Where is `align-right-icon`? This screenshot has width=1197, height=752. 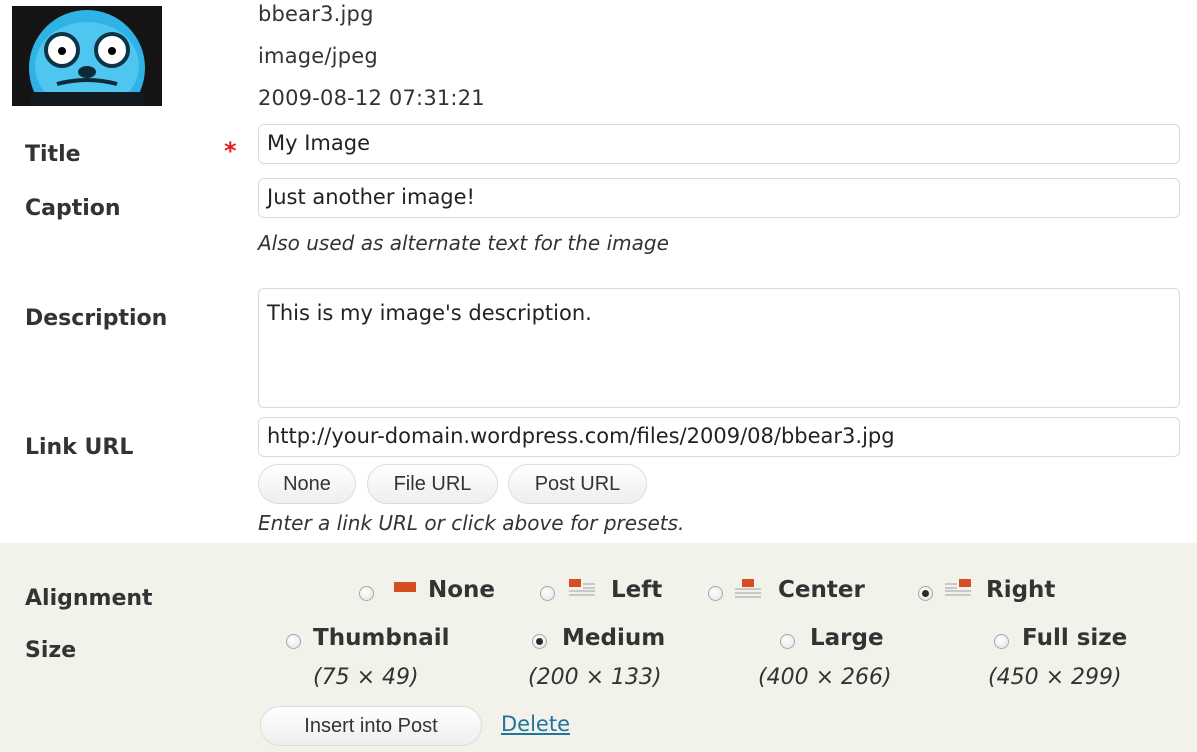 align-right-icon is located at coordinates (958, 587).